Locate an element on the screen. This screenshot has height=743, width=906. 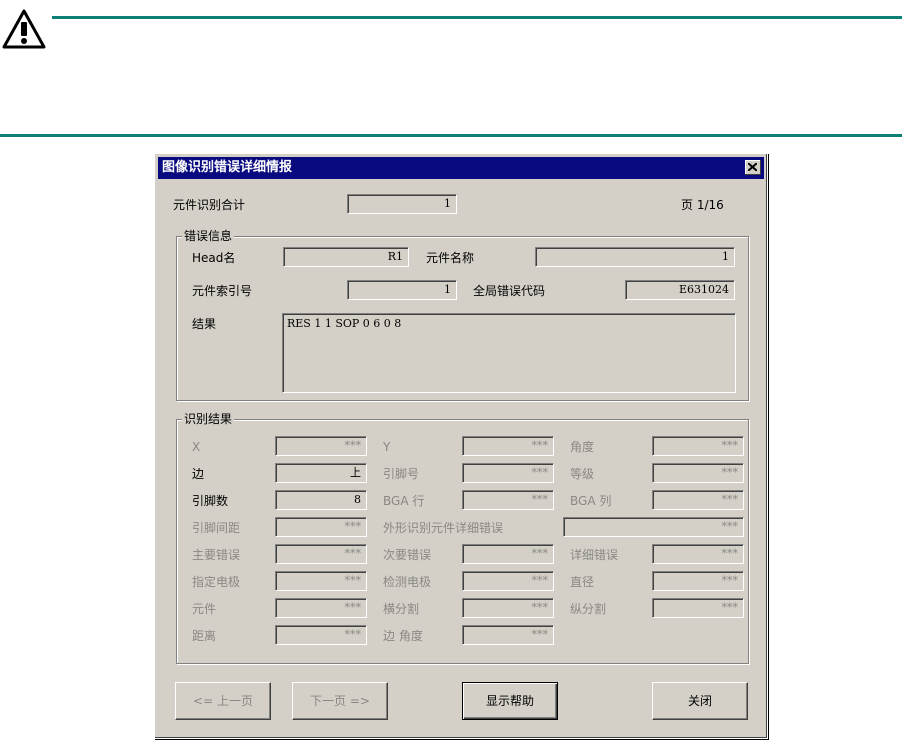
bga-col-field: *** is located at coordinates (698, 500).